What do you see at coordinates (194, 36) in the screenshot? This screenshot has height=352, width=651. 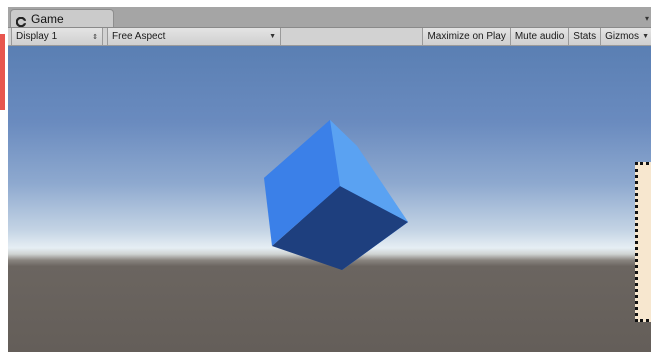 I see `aspect-dropdown: Free Aspect ▼` at bounding box center [194, 36].